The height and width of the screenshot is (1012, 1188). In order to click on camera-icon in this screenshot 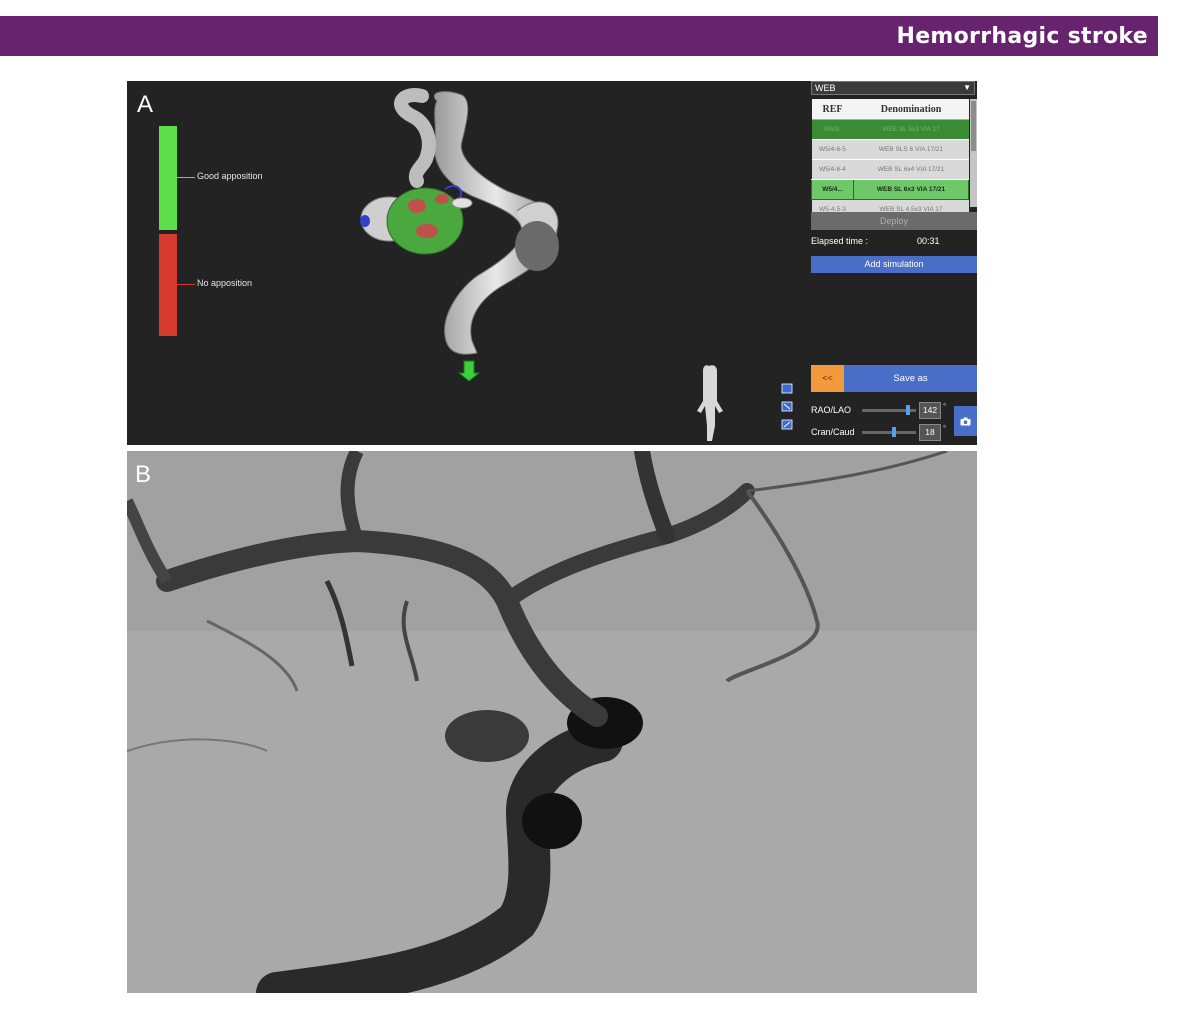, I will do `click(965, 421)`.